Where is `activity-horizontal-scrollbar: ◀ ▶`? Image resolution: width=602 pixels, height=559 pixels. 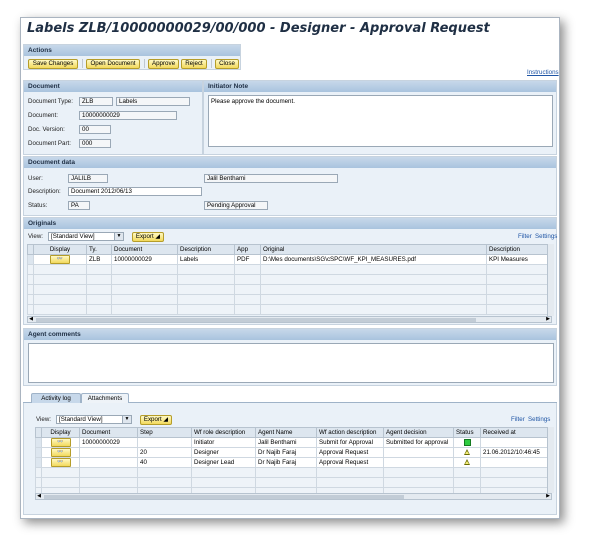 activity-horizontal-scrollbar: ◀ ▶ is located at coordinates (293, 496).